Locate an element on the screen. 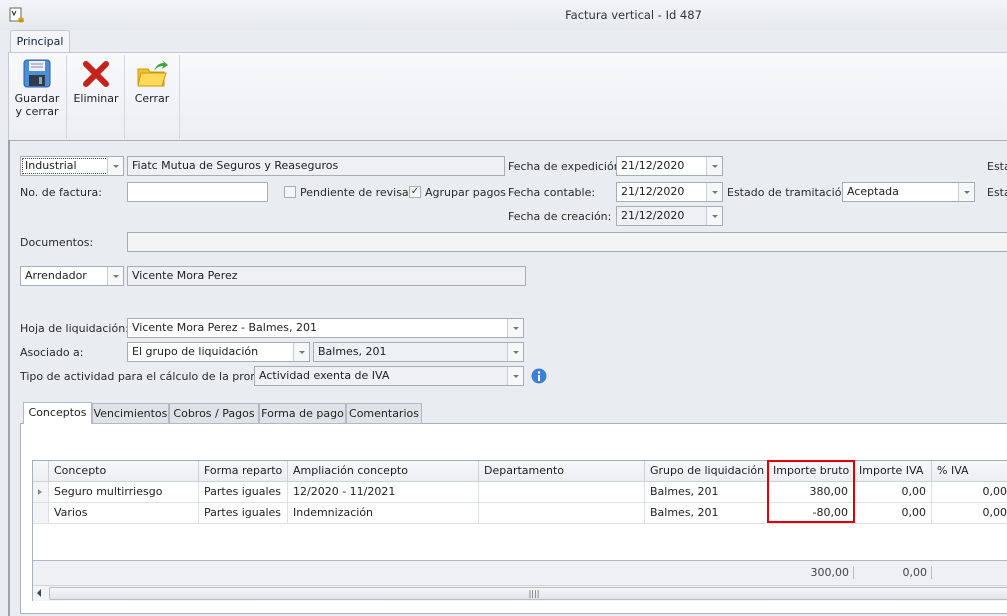 Image resolution: width=1007 pixels, height=616 pixels. tab-vencimientos: Vencimientos is located at coordinates (130, 413).